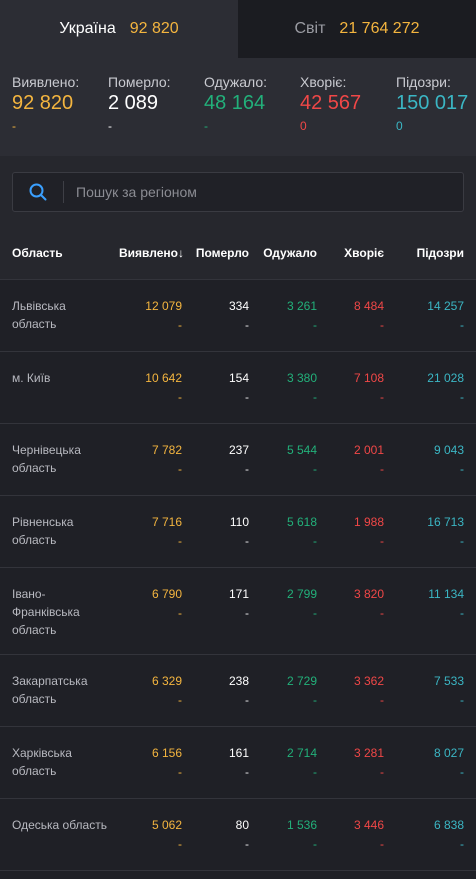 The height and width of the screenshot is (879, 476). What do you see at coordinates (436, 115) in the screenshot?
I see `stat-suspected: Підозри: 150 017 0` at bounding box center [436, 115].